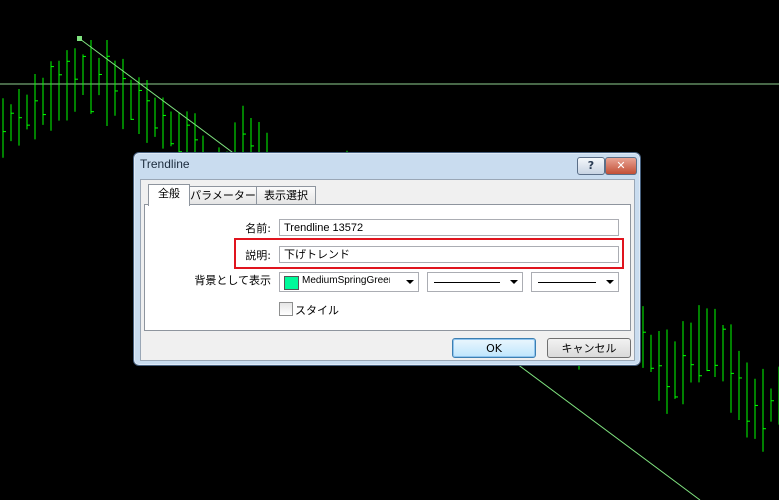  Describe the element at coordinates (429, 253) in the screenshot. I see `description-highlight-box` at that location.